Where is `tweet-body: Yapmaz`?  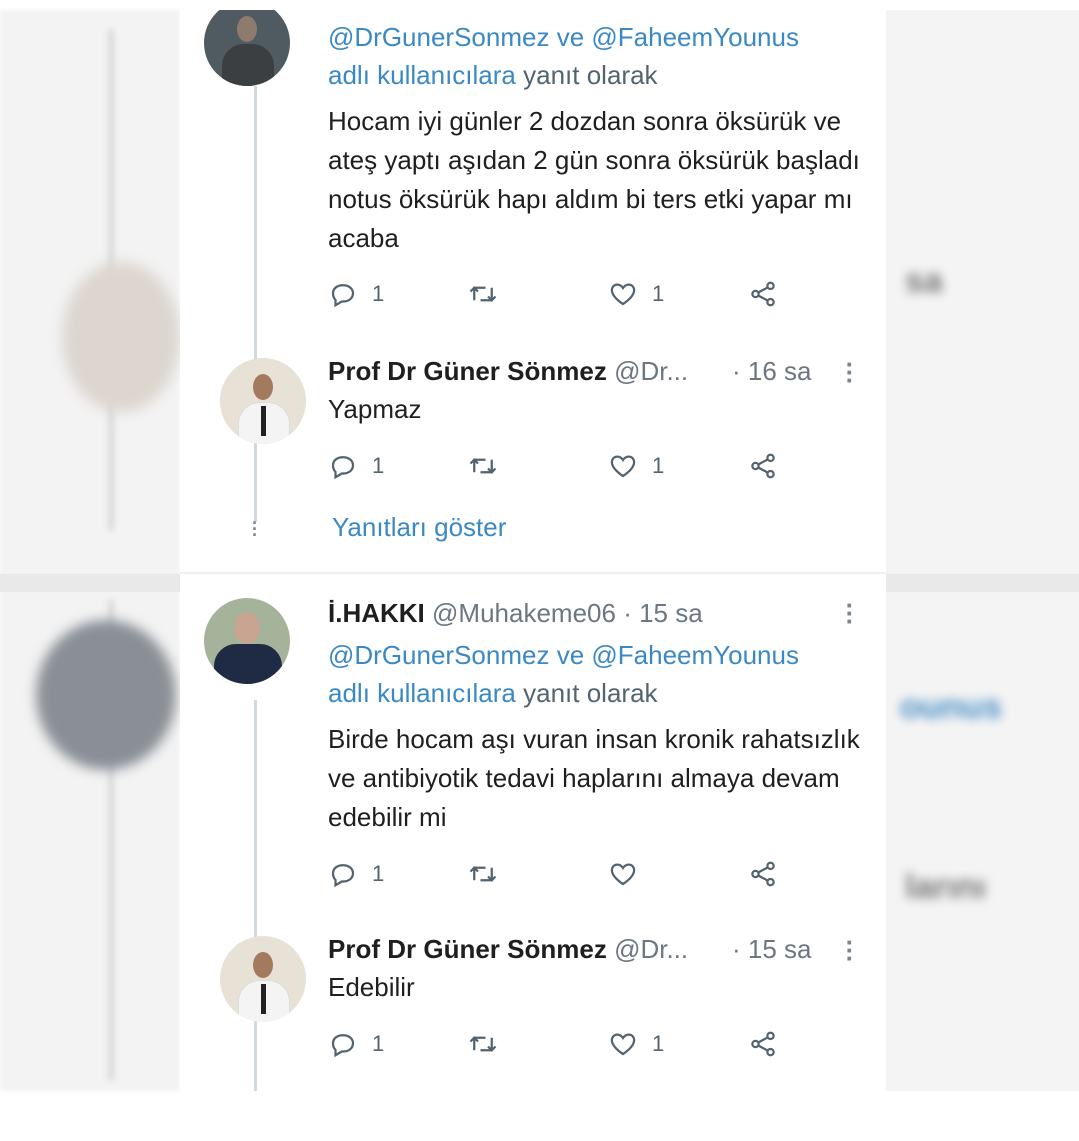
tweet-body: Yapmaz is located at coordinates (375, 409).